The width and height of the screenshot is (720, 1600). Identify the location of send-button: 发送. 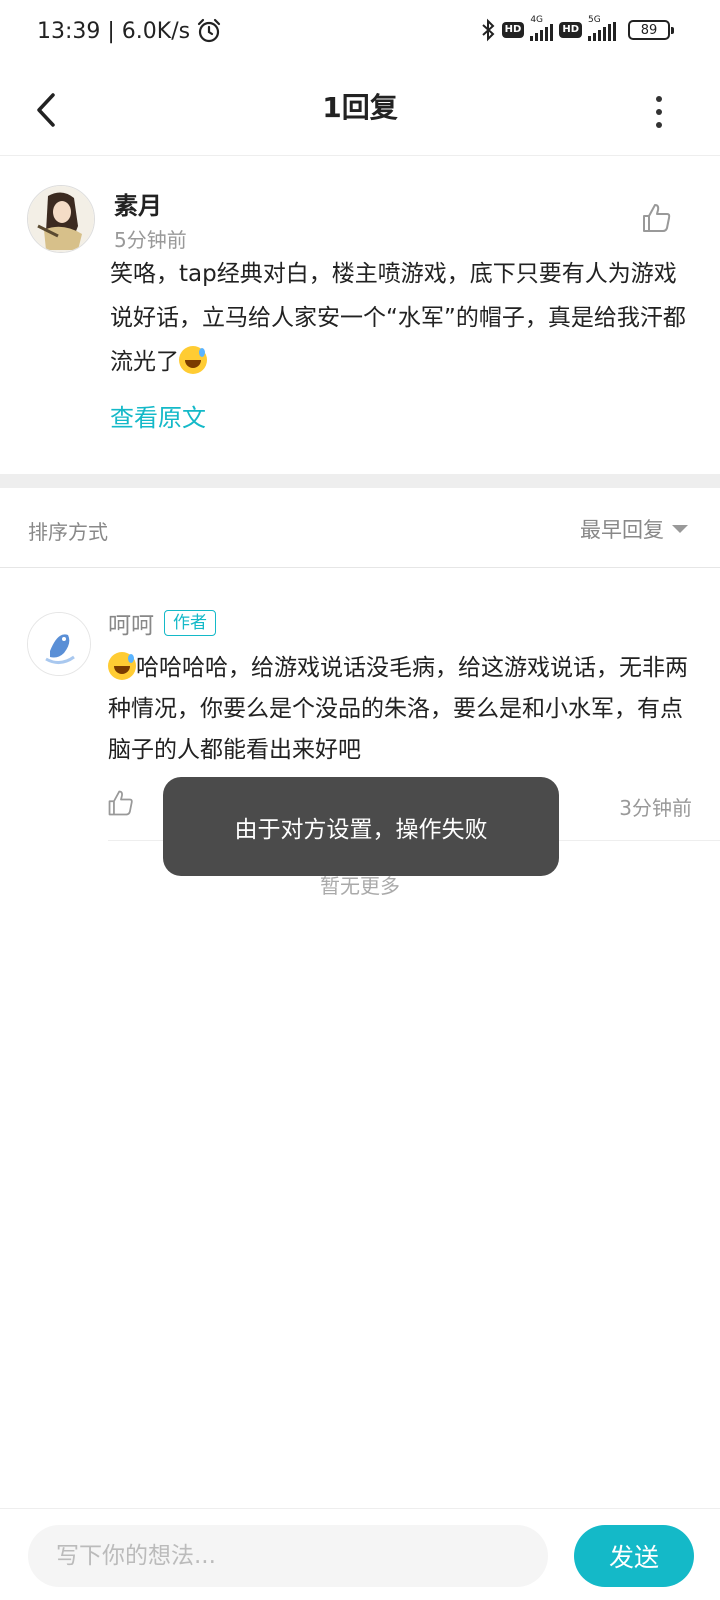
(634, 1556).